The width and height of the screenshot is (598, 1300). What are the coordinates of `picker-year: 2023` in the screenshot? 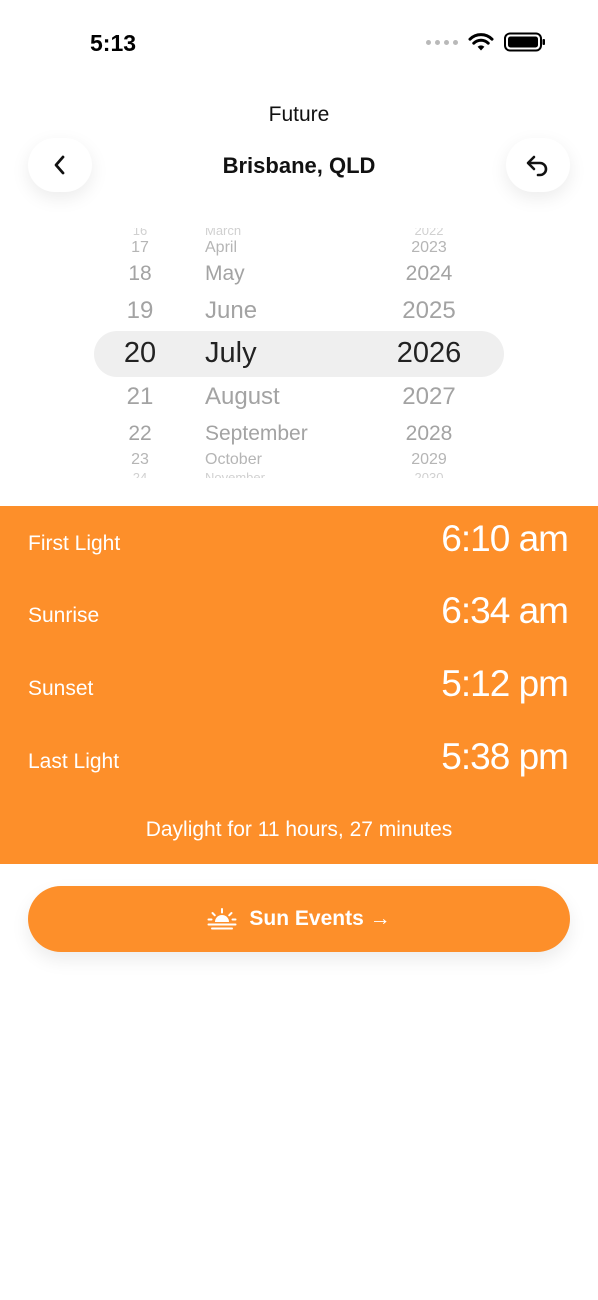 It's located at (429, 247).